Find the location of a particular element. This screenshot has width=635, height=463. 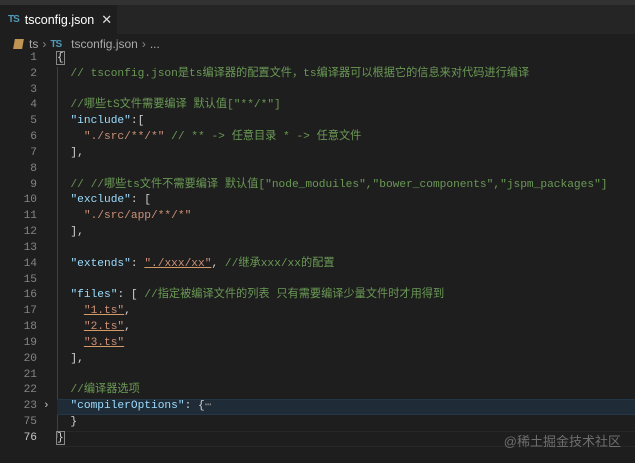

token-comment: //指定被编译文件的列表 只有需要编译少量文件时才用得到 is located at coordinates (294, 295).